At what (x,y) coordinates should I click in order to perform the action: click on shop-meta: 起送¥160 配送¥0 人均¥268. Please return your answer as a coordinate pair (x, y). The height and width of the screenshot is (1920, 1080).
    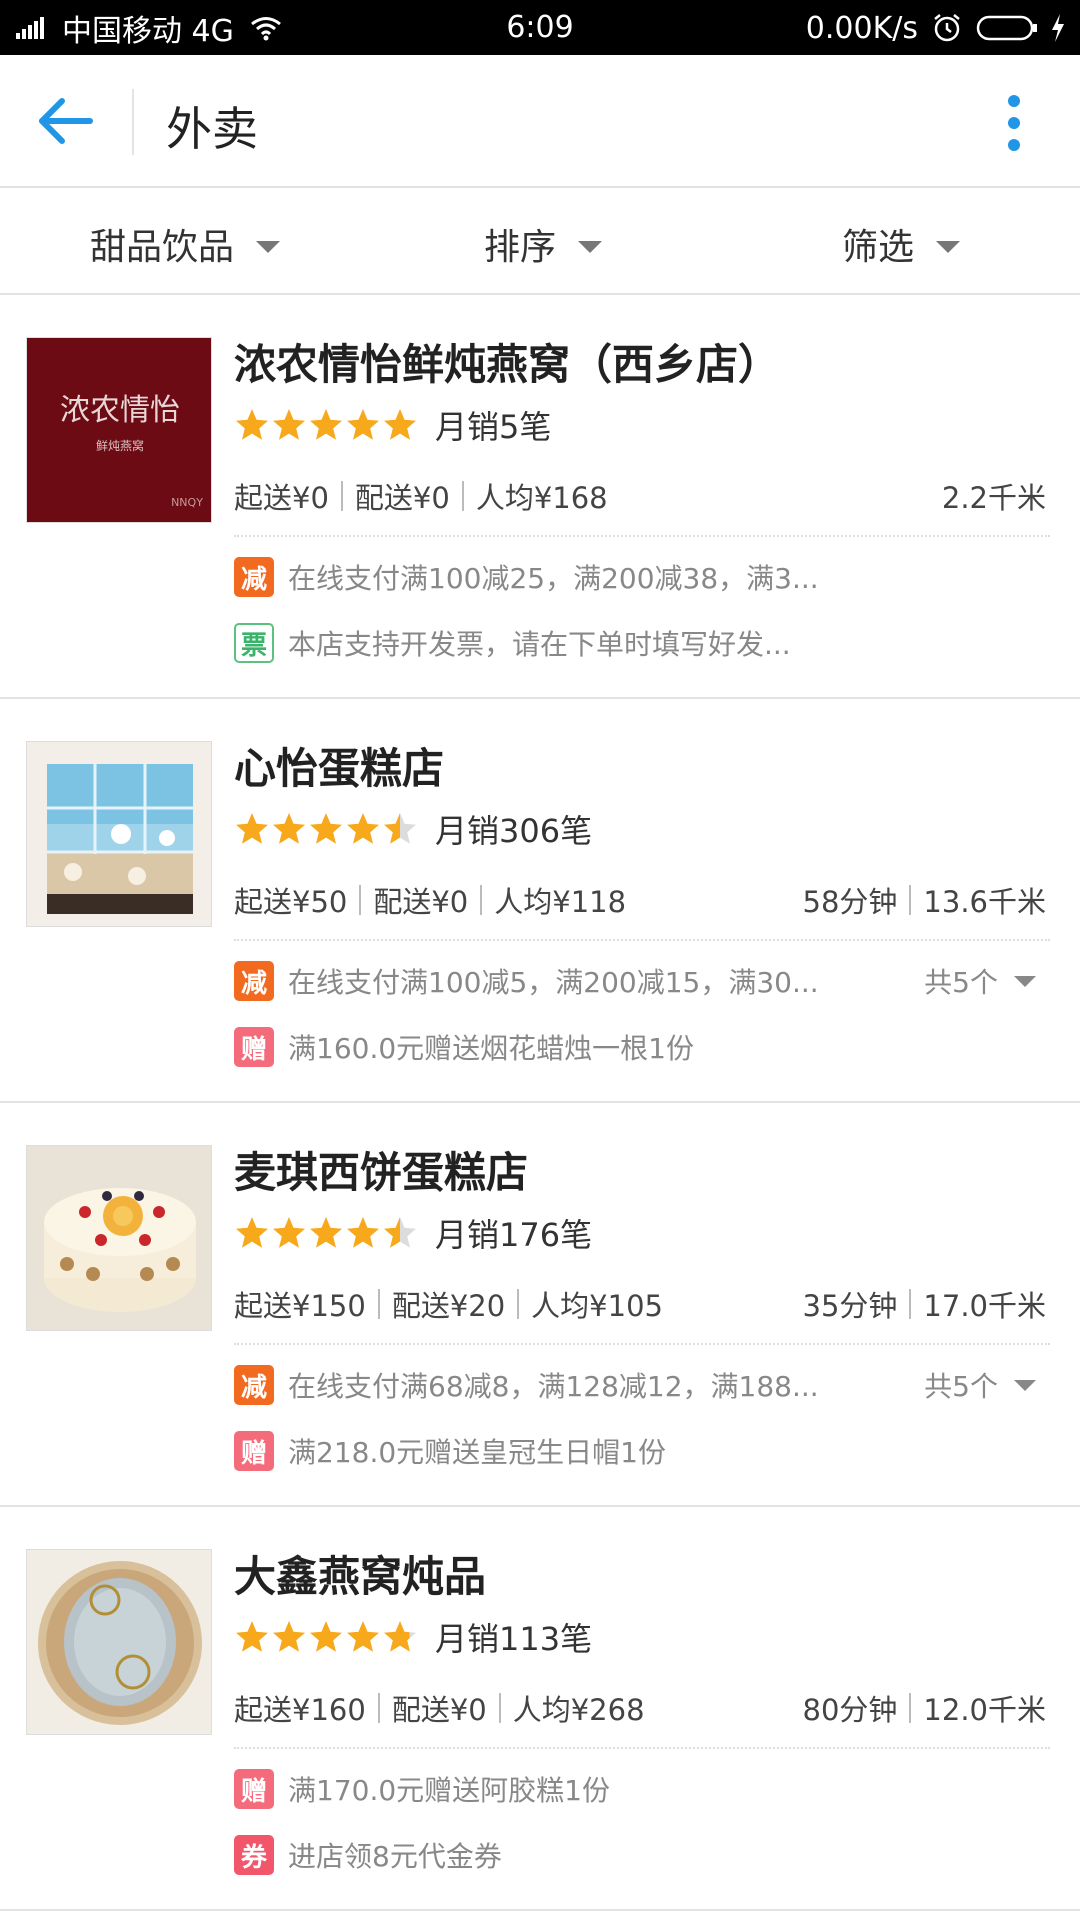
    Looking at the image, I should click on (439, 1708).